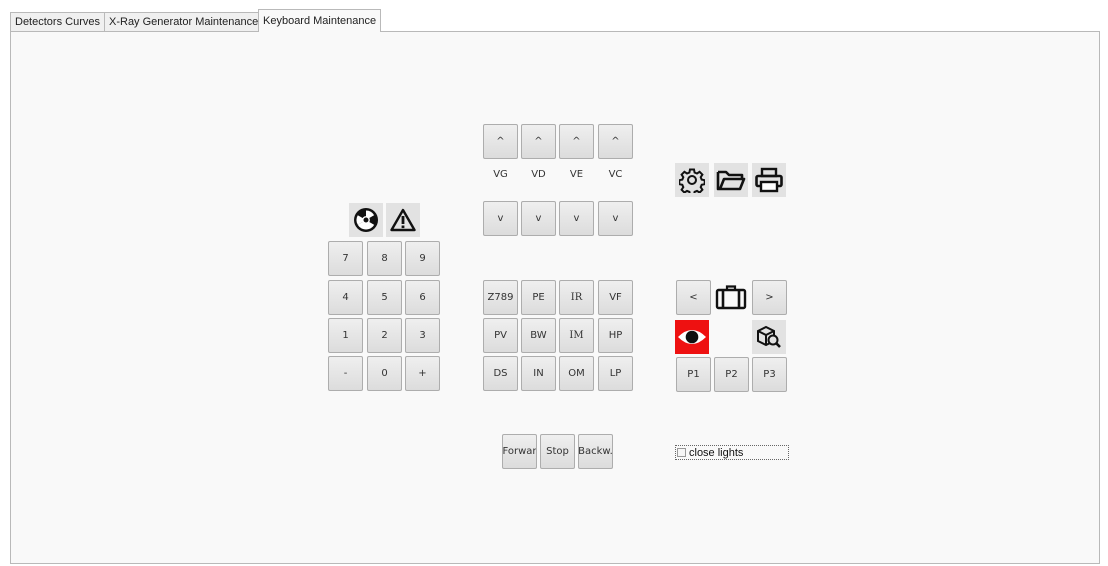  I want to click on function-key-lp: LP, so click(615, 373).